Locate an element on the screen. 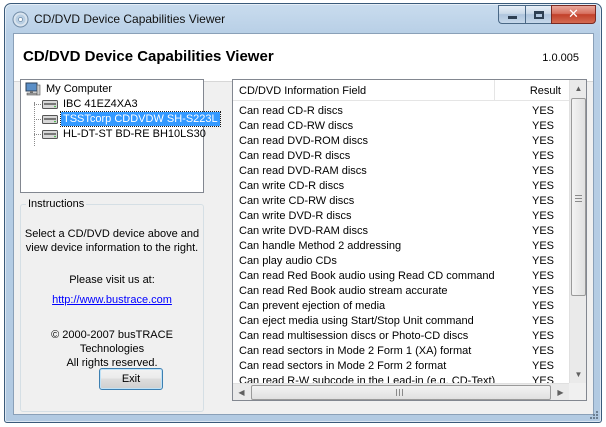  cell-field: Can prevent ejection of media is located at coordinates (312, 305).